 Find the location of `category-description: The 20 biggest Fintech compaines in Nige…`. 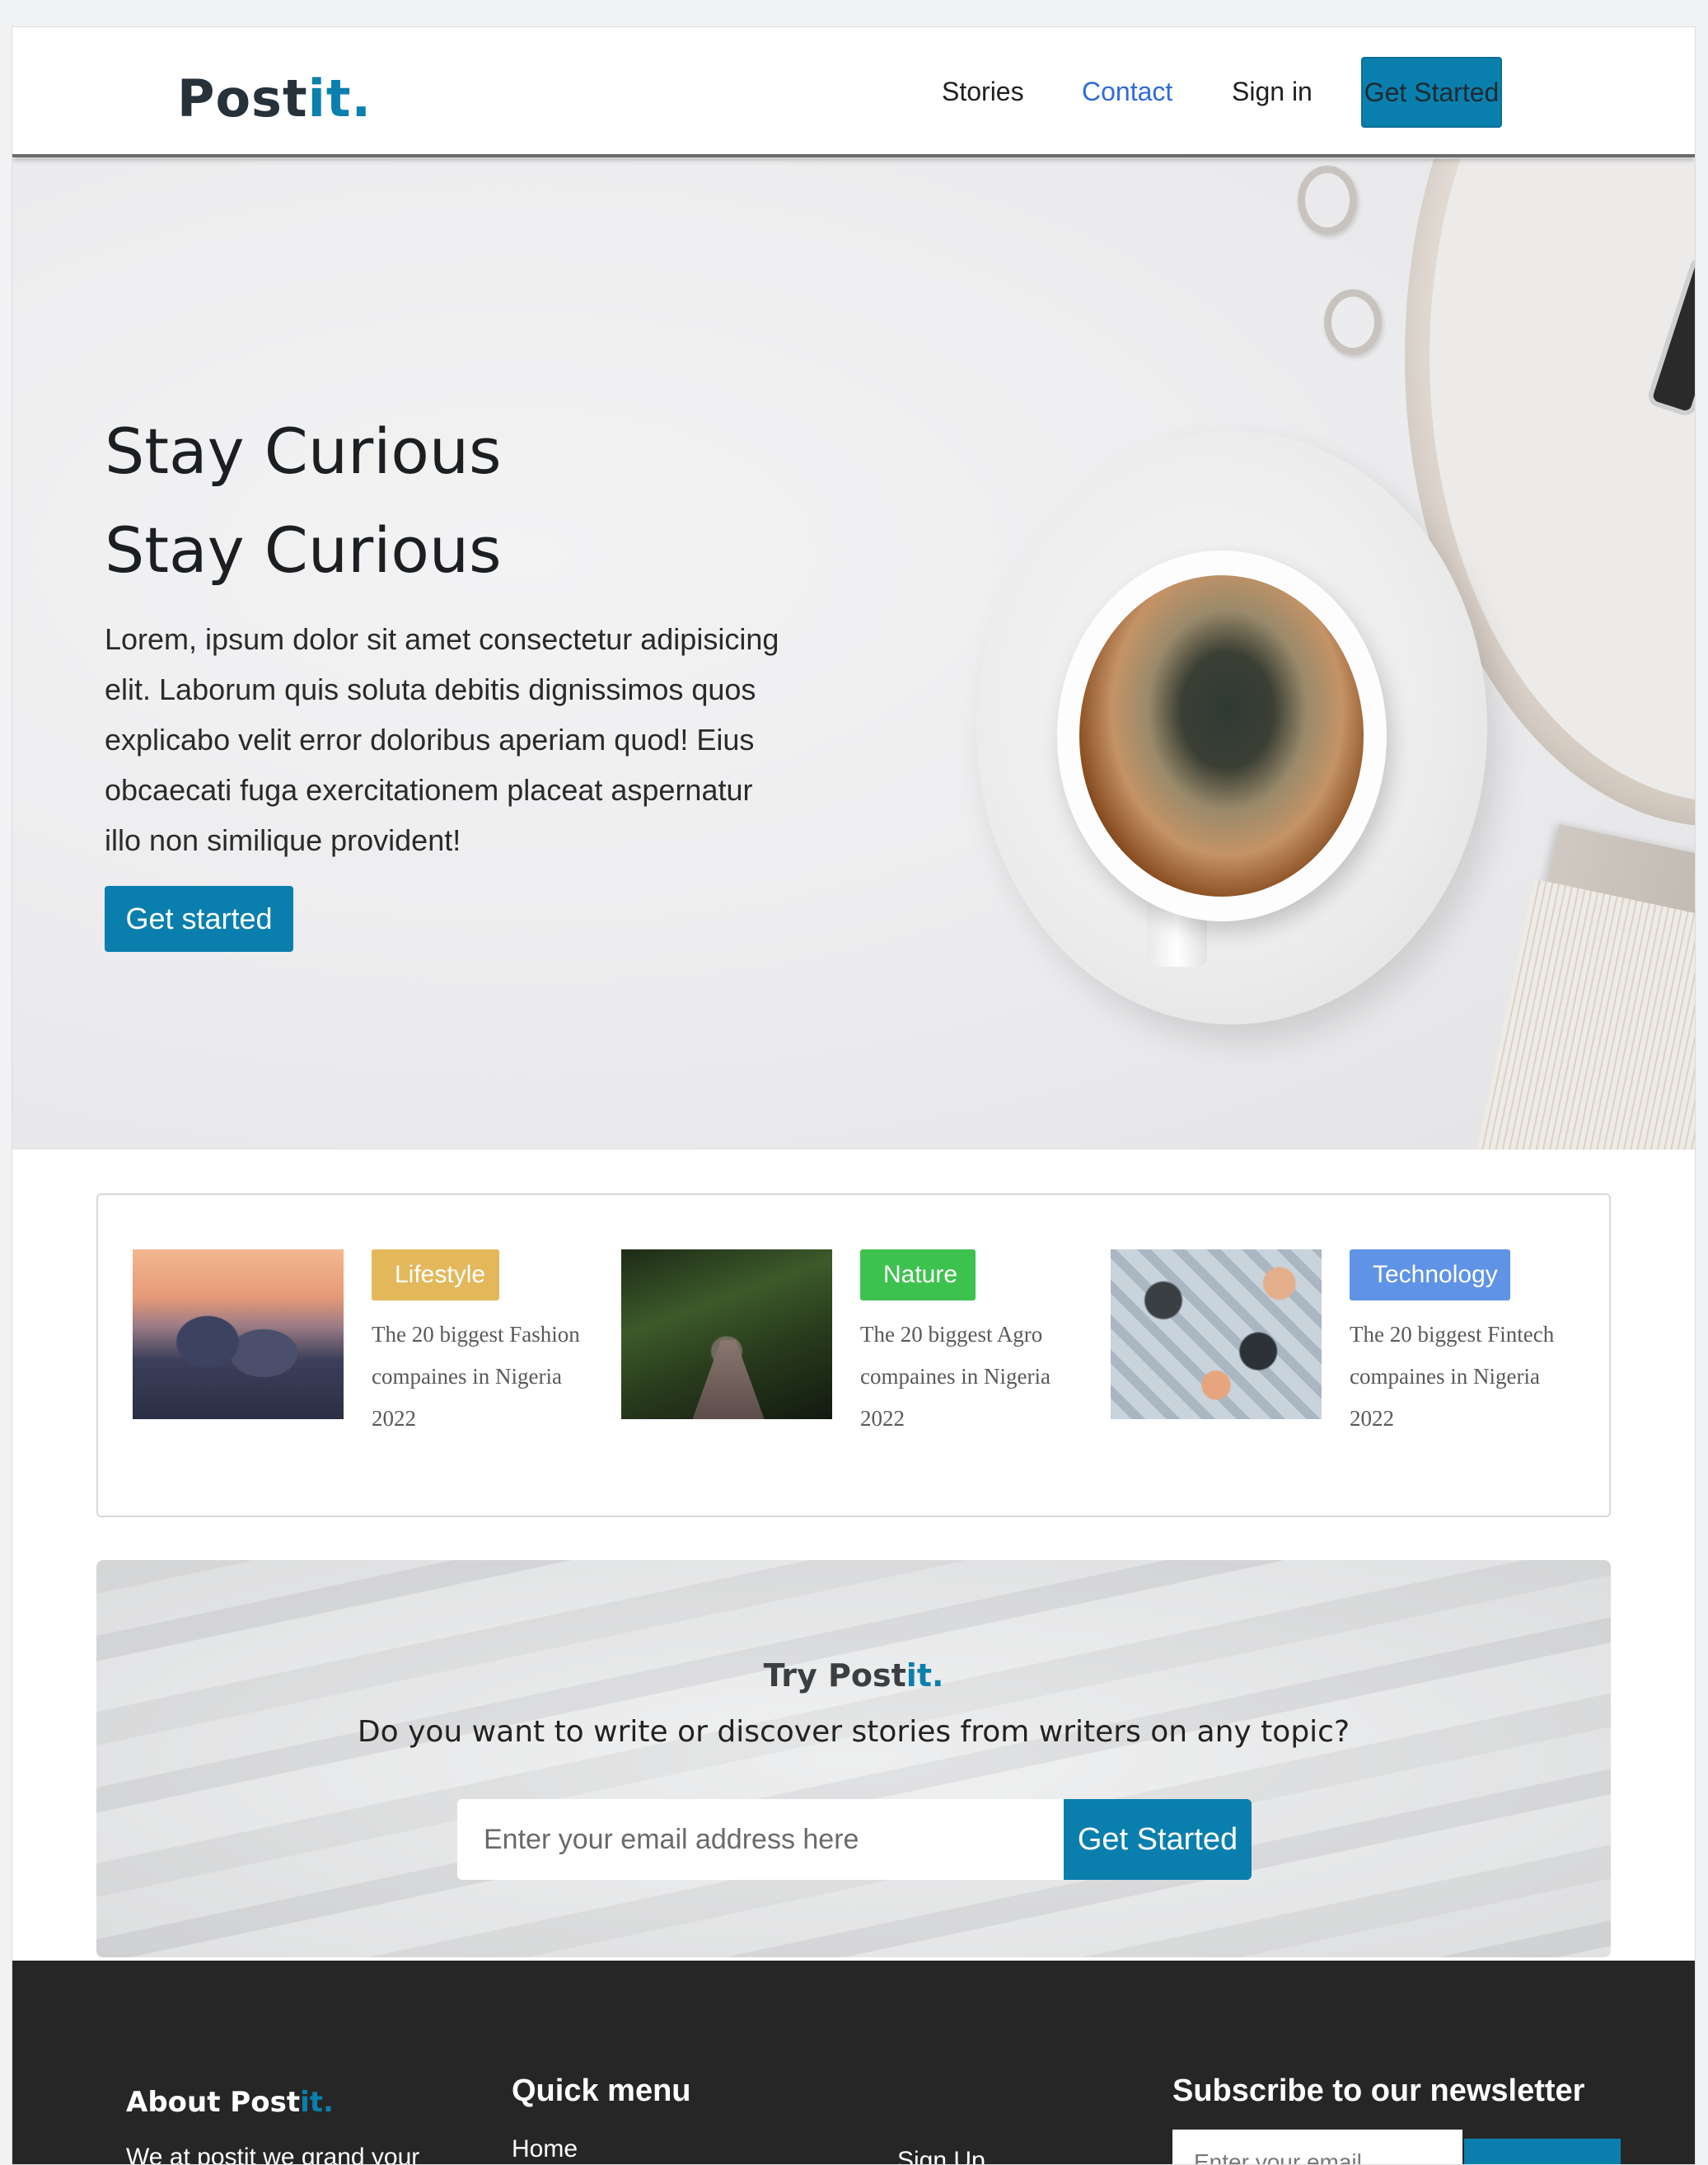

category-description: The 20 biggest Fintech compaines in Nige… is located at coordinates (1461, 1377).